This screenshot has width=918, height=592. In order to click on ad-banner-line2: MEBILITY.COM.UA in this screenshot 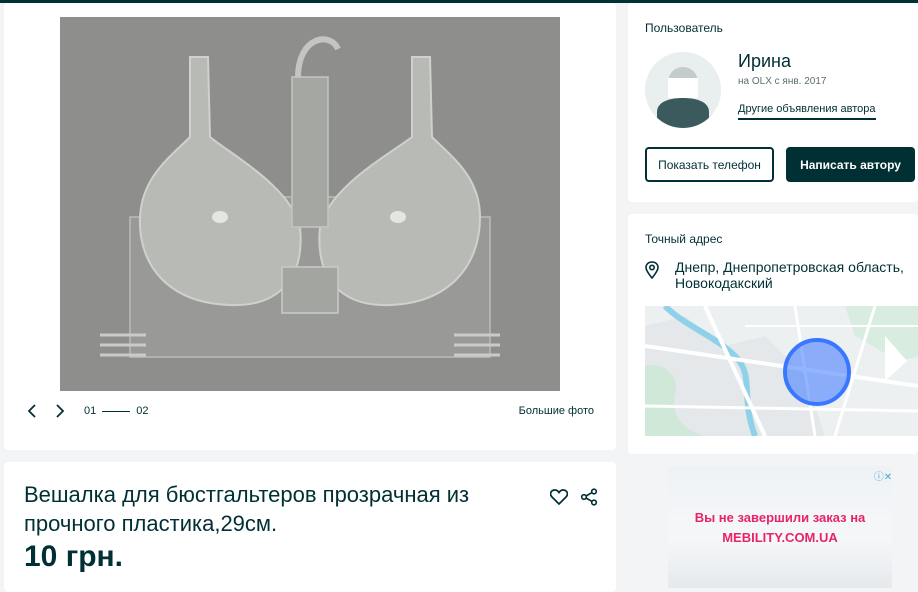, I will do `click(780, 537)`.